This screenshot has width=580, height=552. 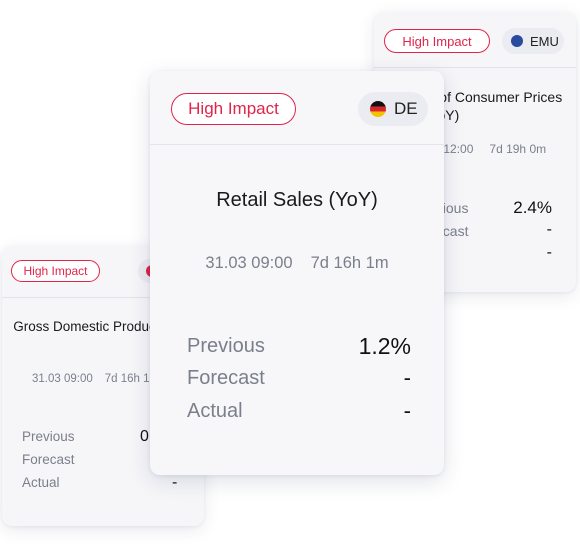 What do you see at coordinates (393, 109) in the screenshot?
I see `country-badge: DE` at bounding box center [393, 109].